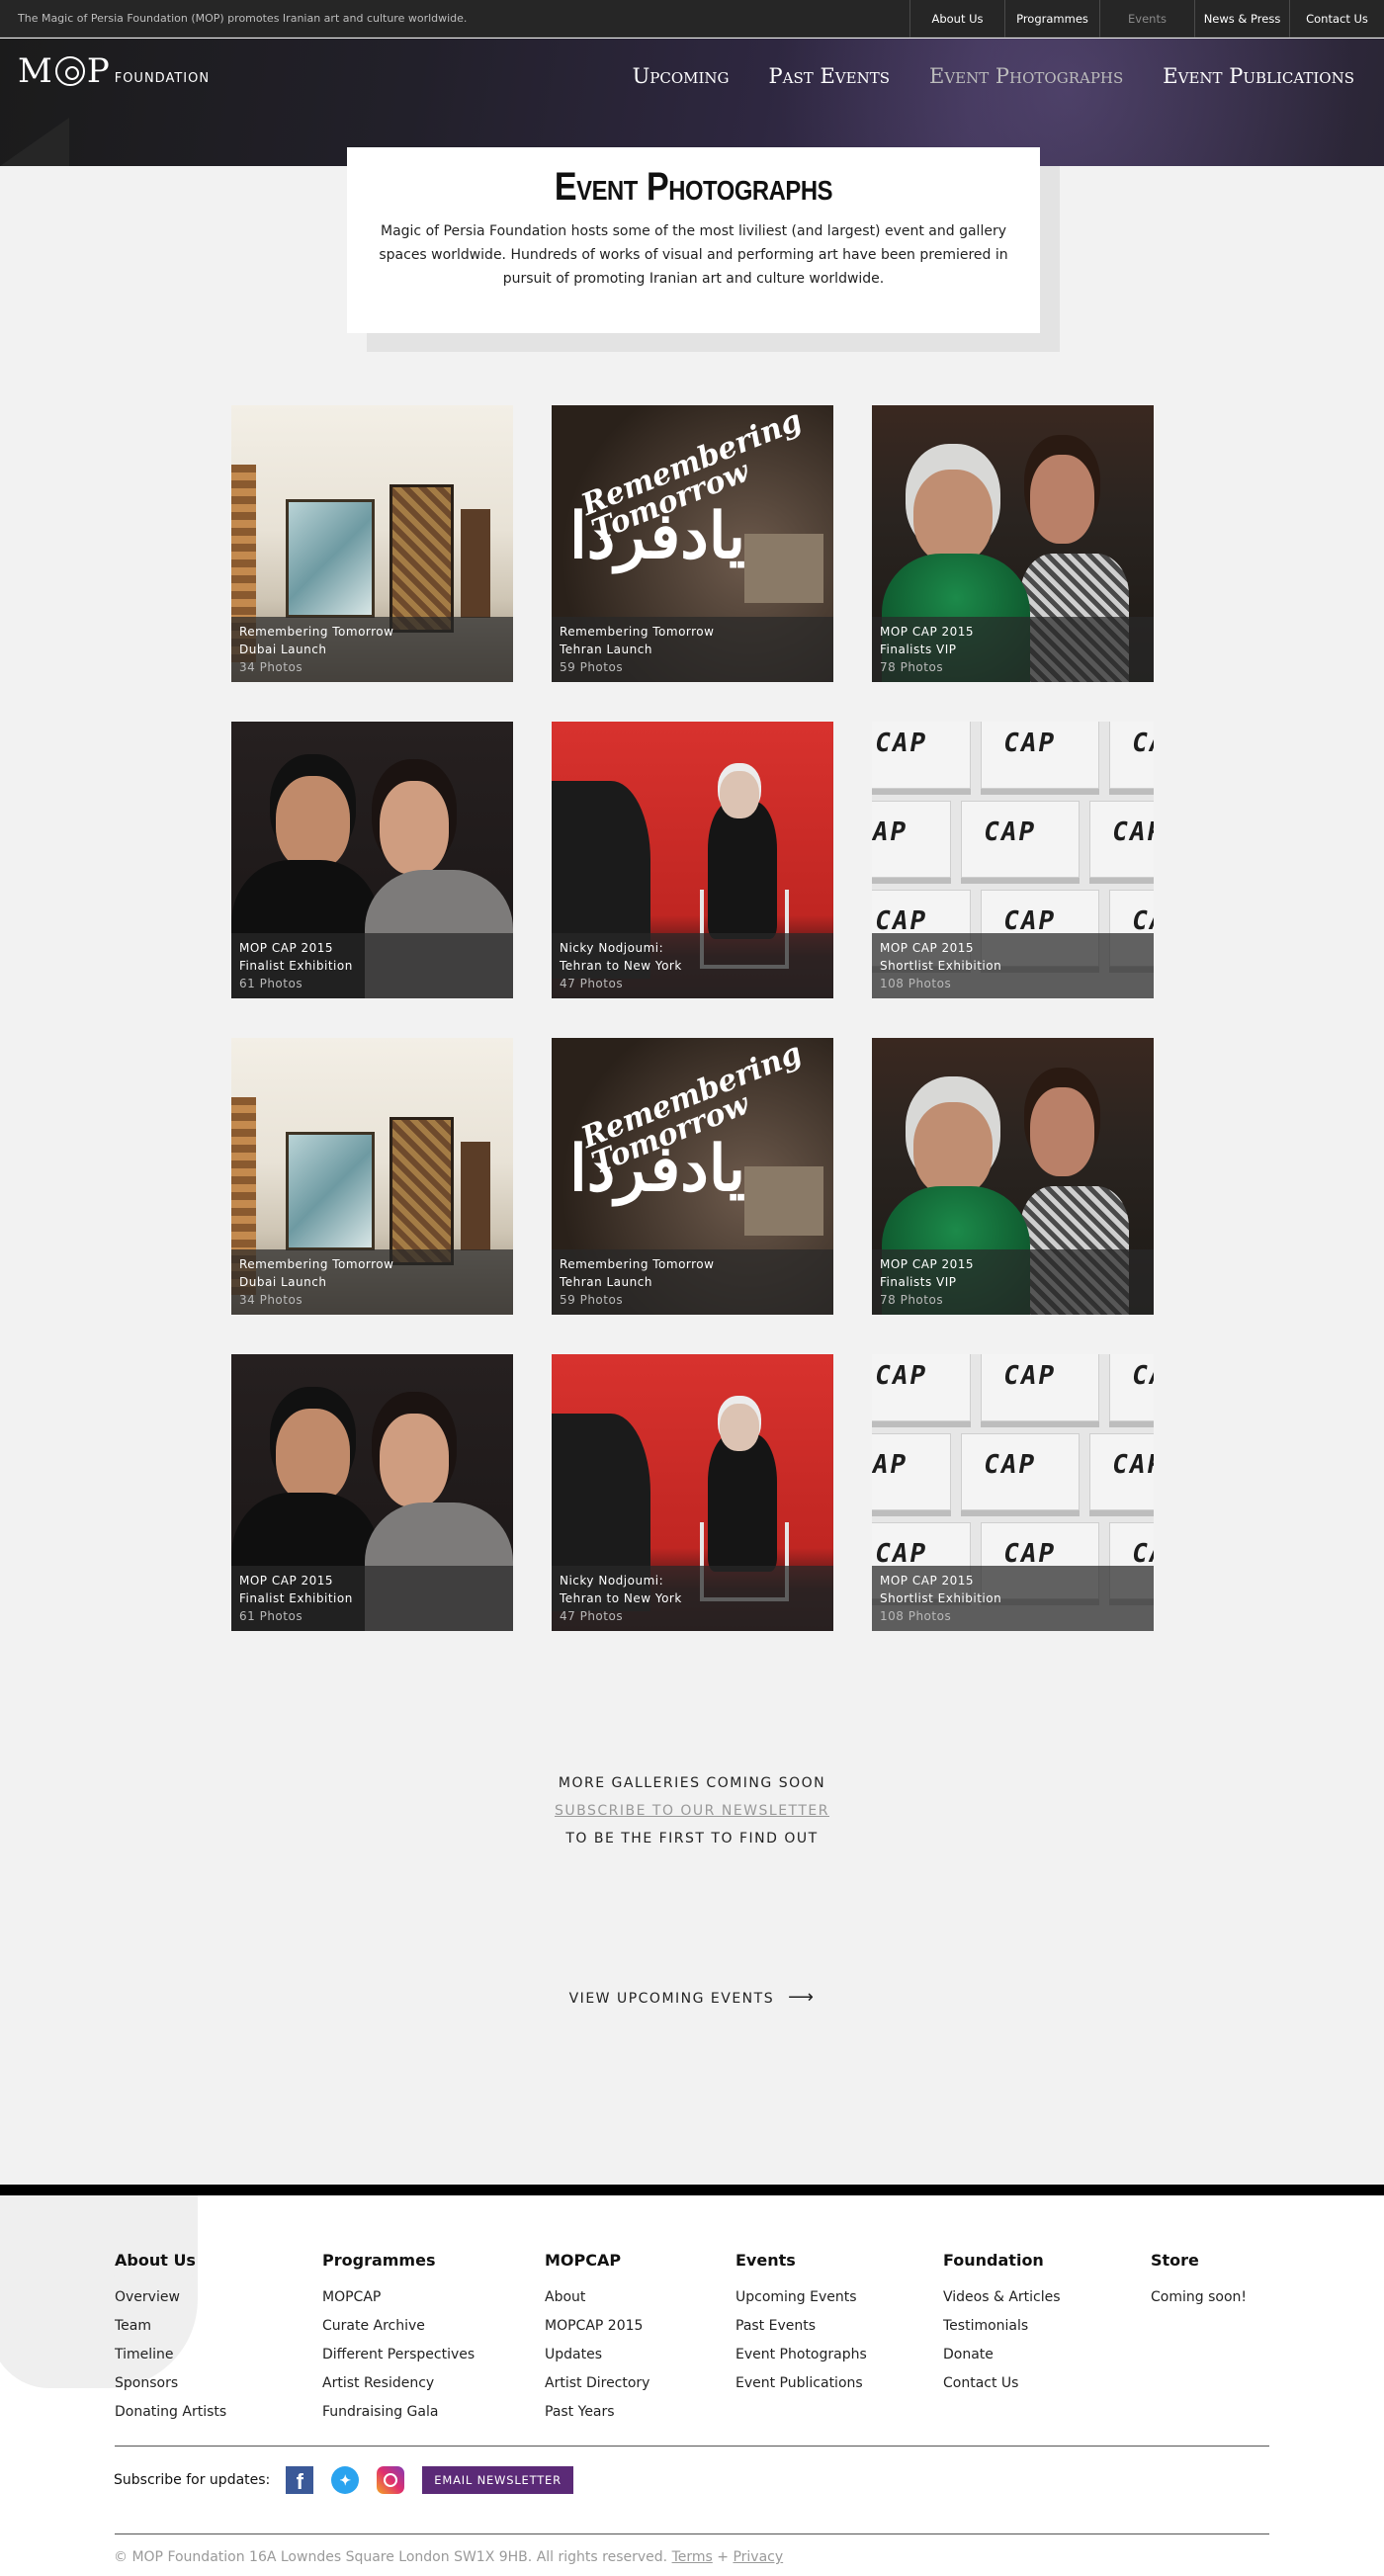  I want to click on footer-link: Curate Archive, so click(434, 2326).